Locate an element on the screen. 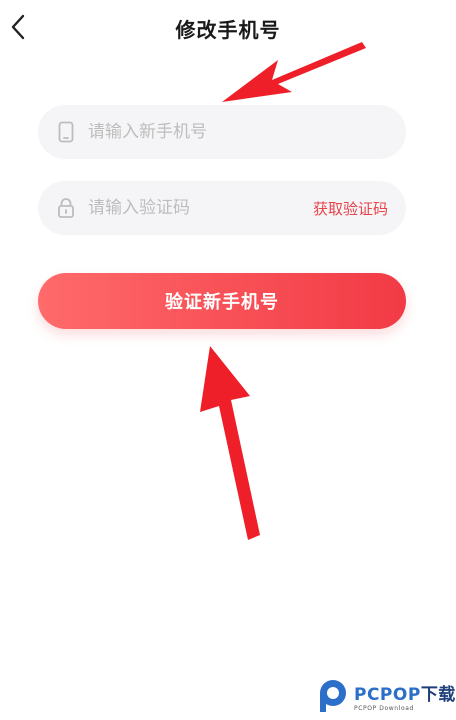  watermark-logo: PCPOP下载 PCPOP Download is located at coordinates (386, 696).